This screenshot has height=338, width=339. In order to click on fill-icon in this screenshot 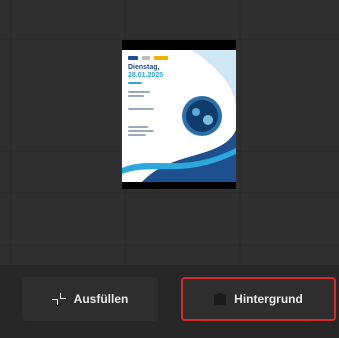, I will do `click(58, 299)`.